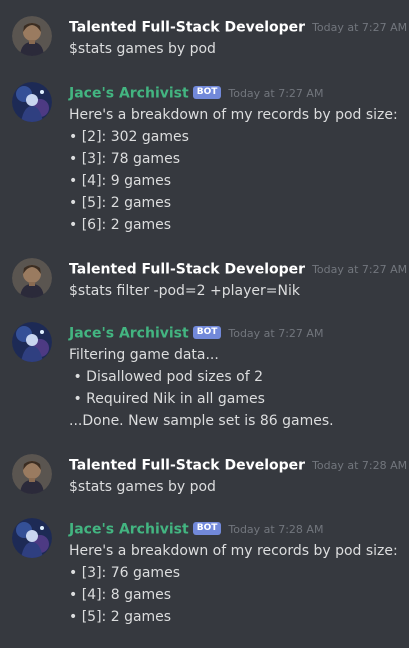 The width and height of the screenshot is (409, 648). I want to click on message-line: $stats filter -pod=2 +player=Nik, so click(184, 291).